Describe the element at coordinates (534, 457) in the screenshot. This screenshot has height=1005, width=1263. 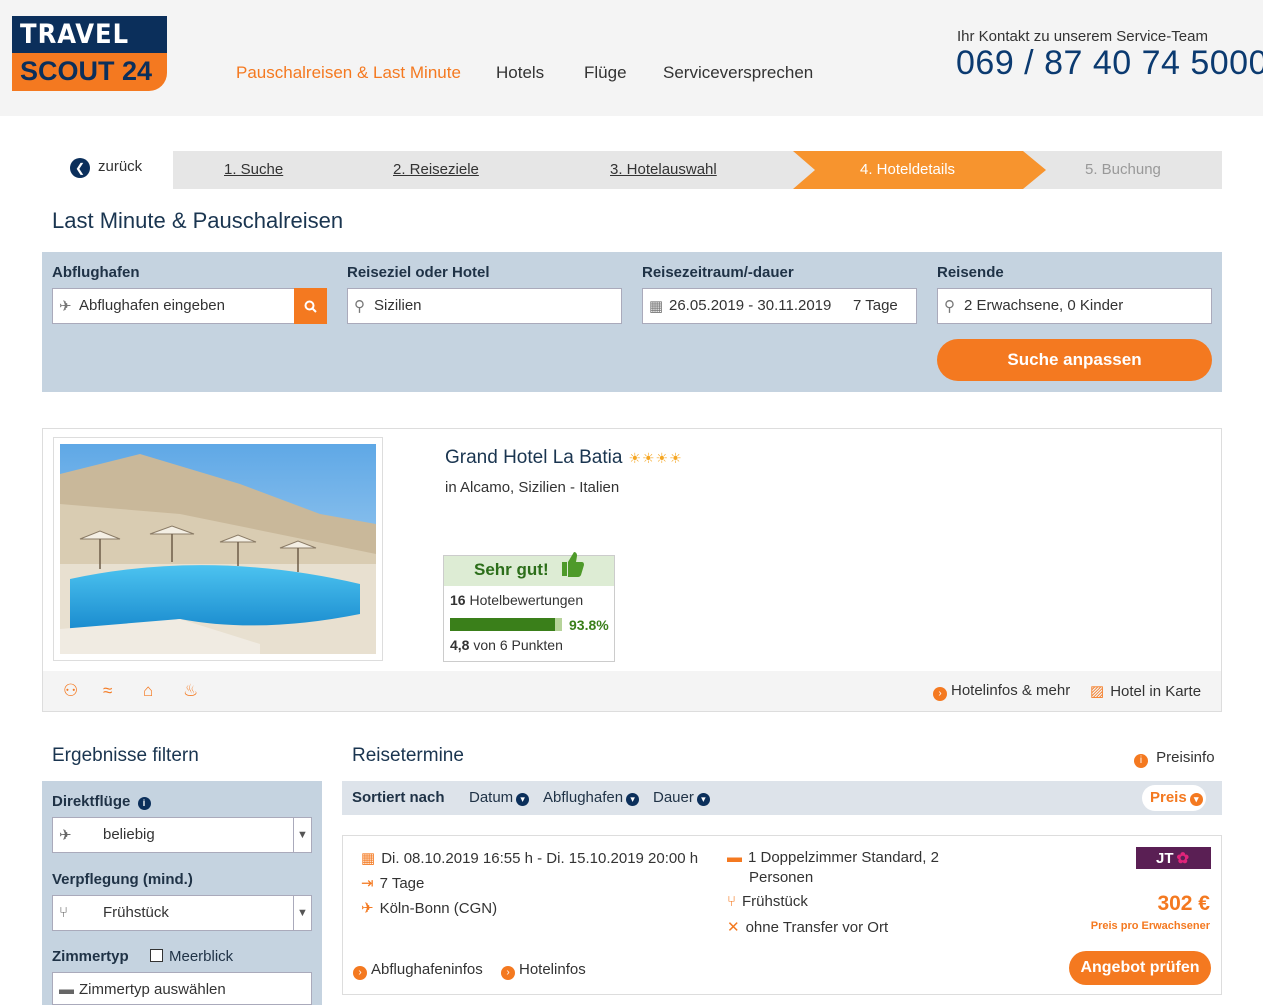
I see `hotel-name-text: Grand Hotel La Batia` at that location.